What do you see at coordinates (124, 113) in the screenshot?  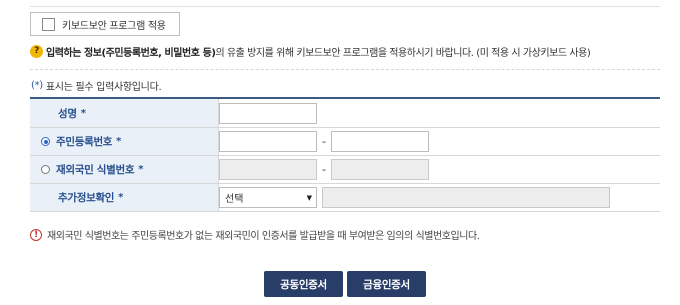 I see `name-header: 성명 *` at bounding box center [124, 113].